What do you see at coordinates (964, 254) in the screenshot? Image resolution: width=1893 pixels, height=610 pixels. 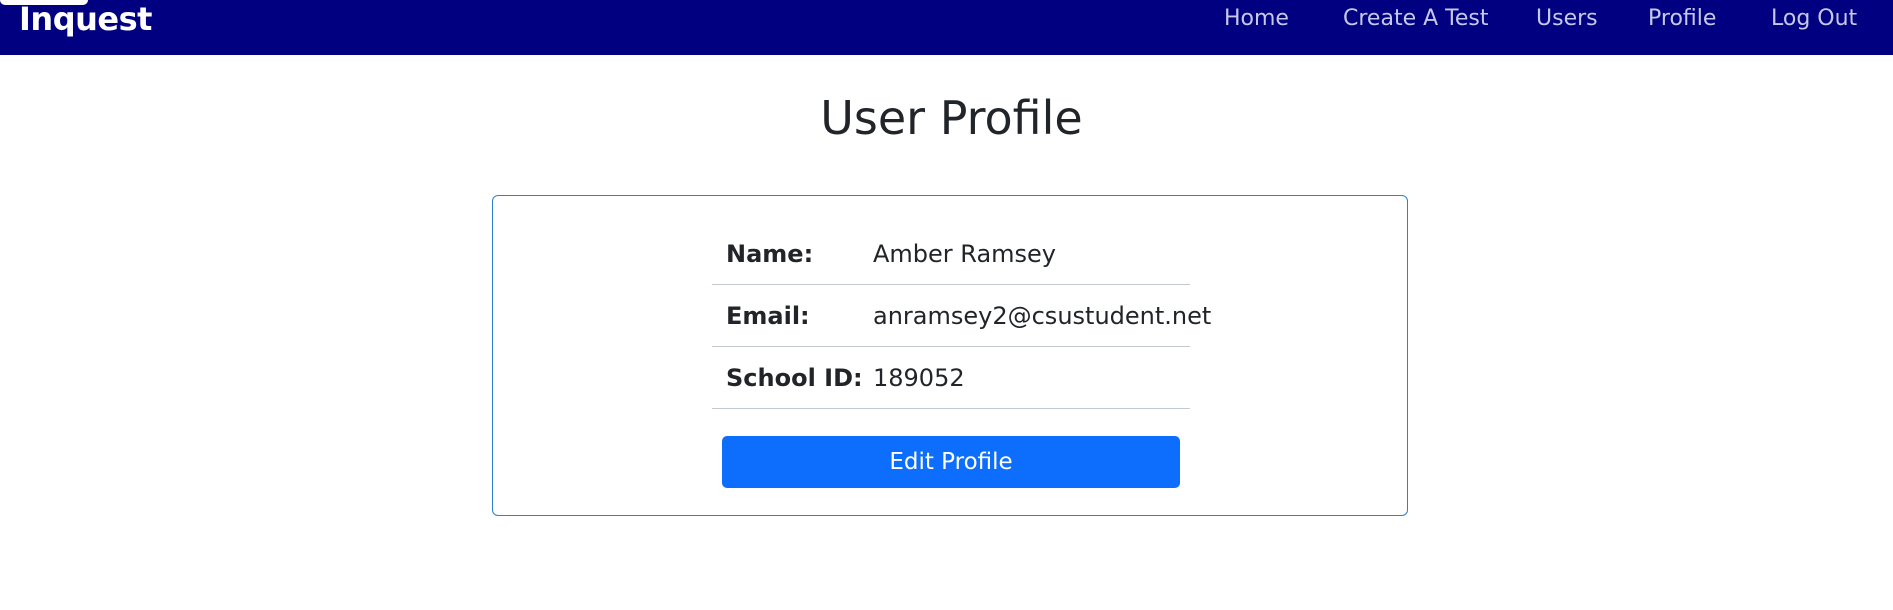 I see `name-value: Amber Ramsey` at bounding box center [964, 254].